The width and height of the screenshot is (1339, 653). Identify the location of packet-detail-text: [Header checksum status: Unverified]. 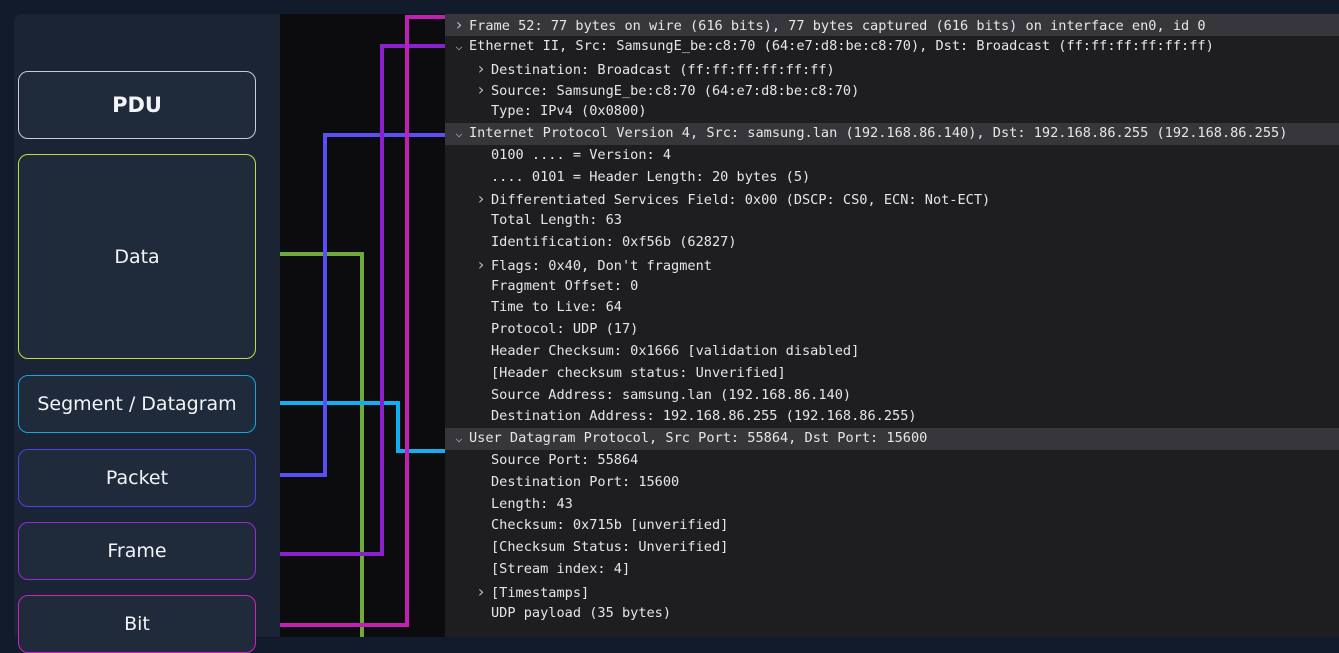
(638, 372).